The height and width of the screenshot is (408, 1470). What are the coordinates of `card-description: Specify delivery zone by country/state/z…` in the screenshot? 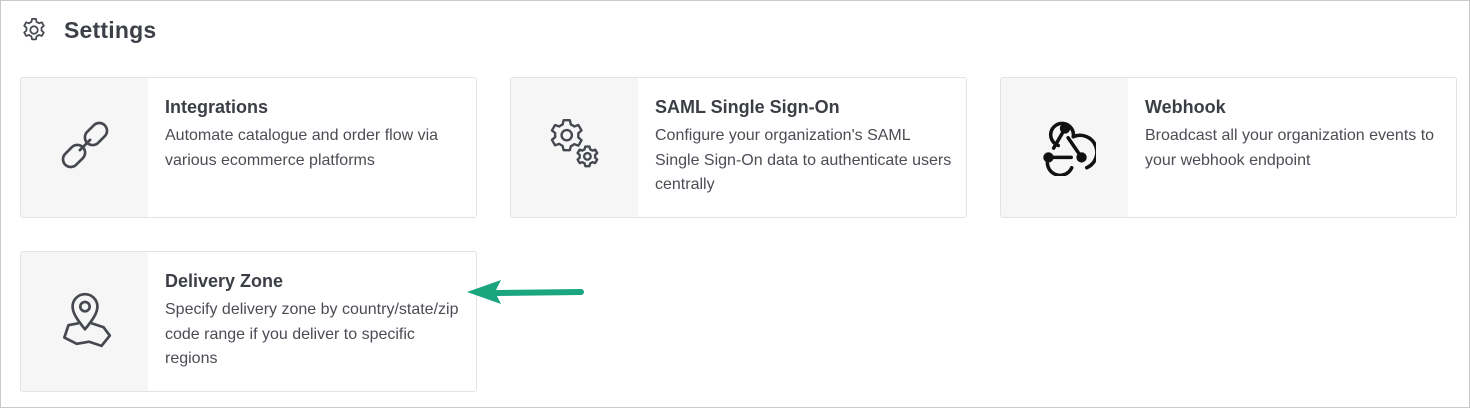 It's located at (312, 334).